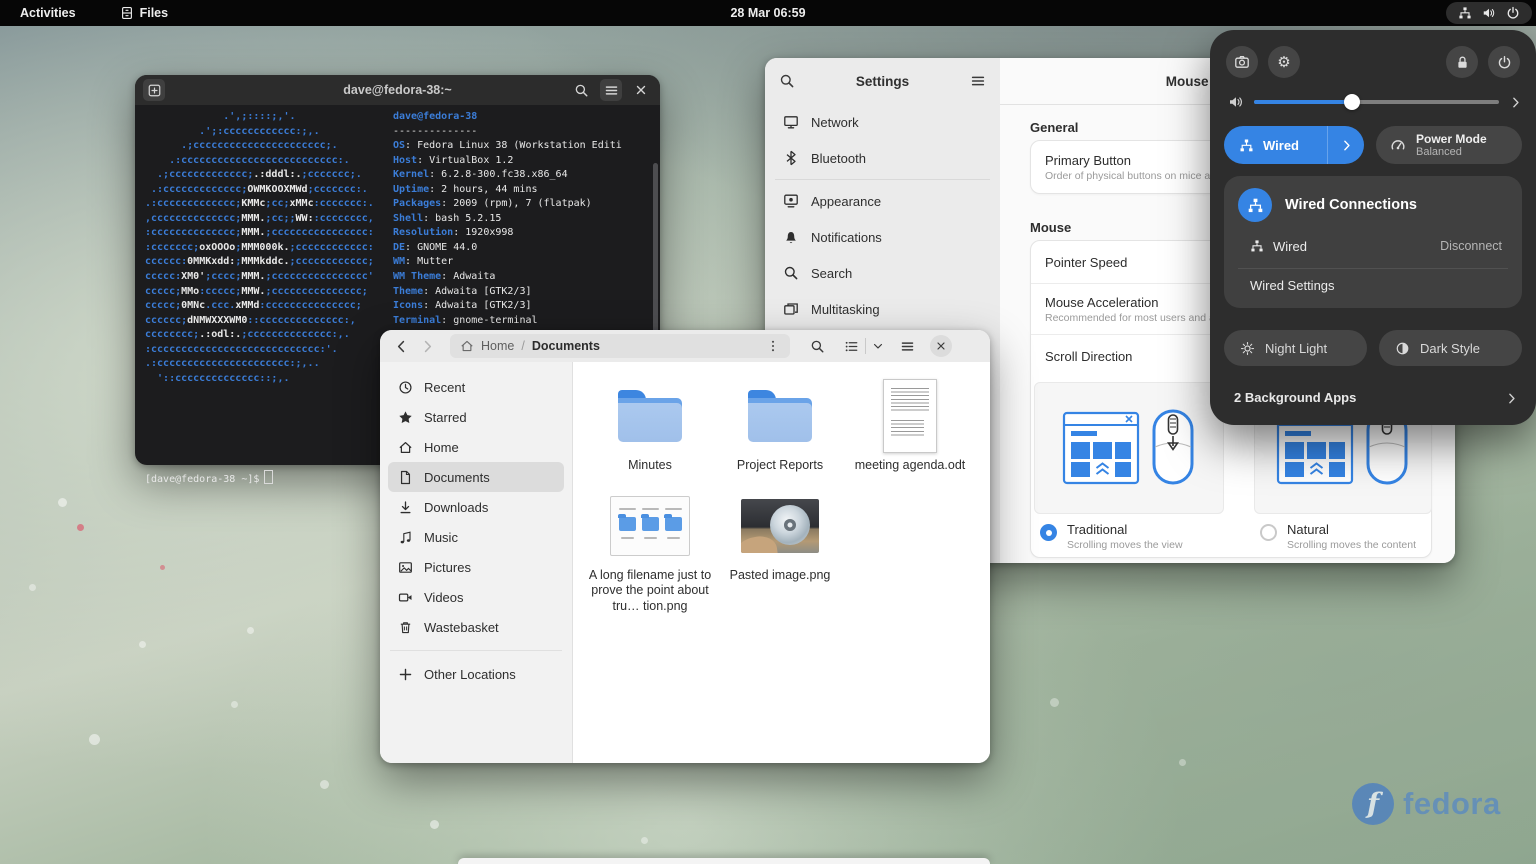 This screenshot has width=1536, height=864. What do you see at coordinates (611, 90) in the screenshot?
I see `terminal-menu-button` at bounding box center [611, 90].